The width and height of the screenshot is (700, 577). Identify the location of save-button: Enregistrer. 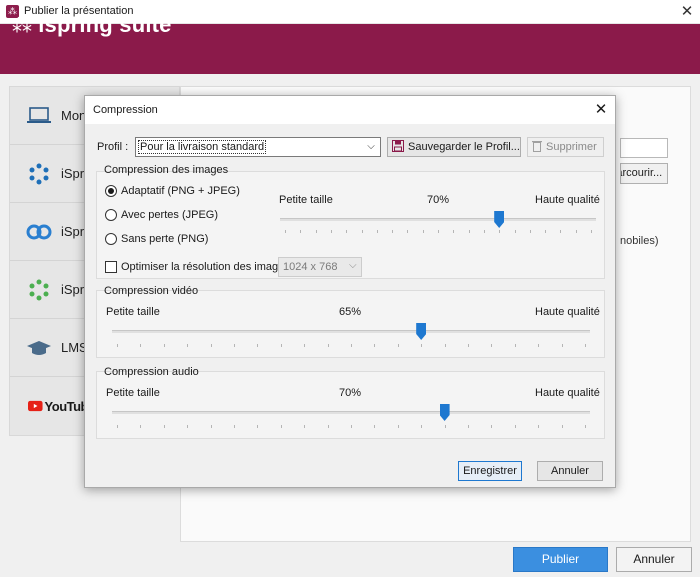
(490, 471).